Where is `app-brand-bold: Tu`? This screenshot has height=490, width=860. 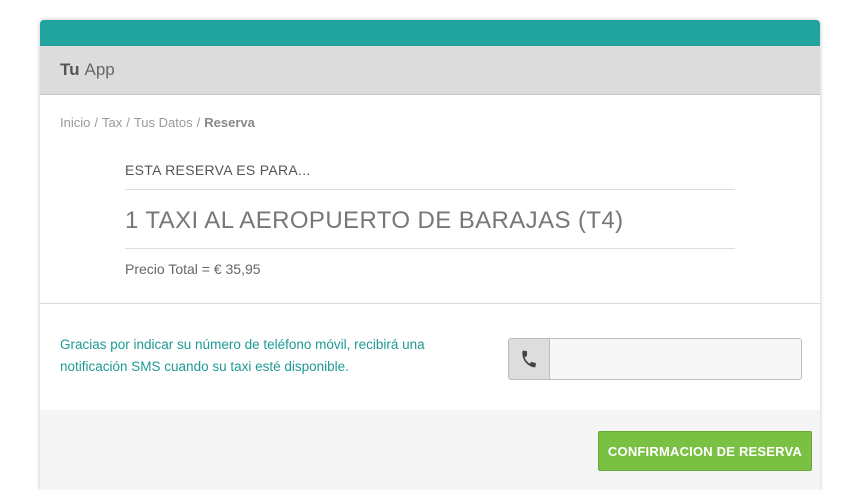 app-brand-bold: Tu is located at coordinates (70, 69).